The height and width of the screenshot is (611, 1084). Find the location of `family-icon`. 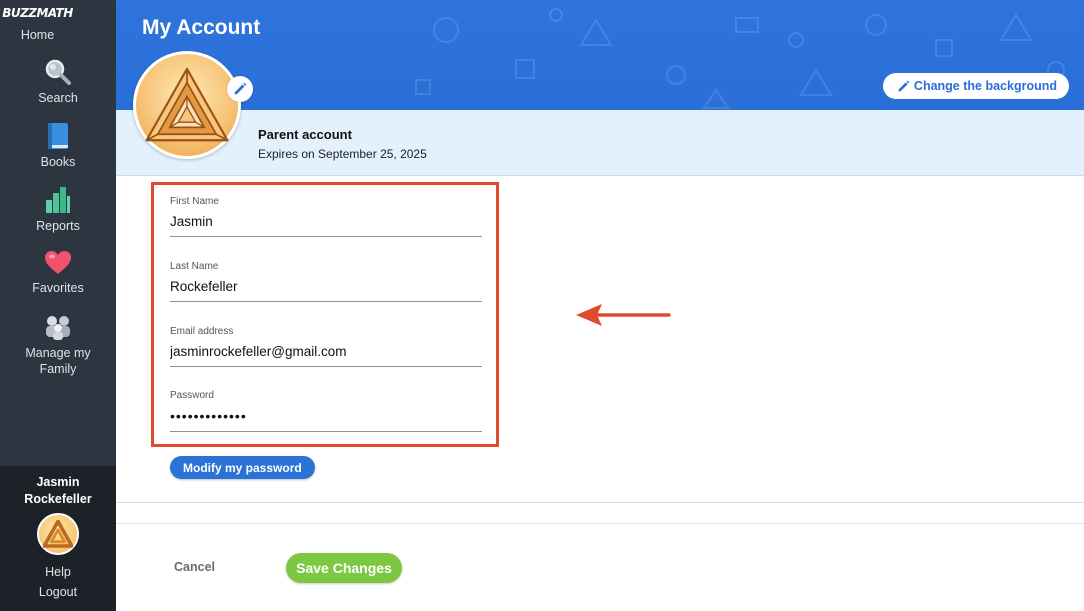

family-icon is located at coordinates (58, 328).